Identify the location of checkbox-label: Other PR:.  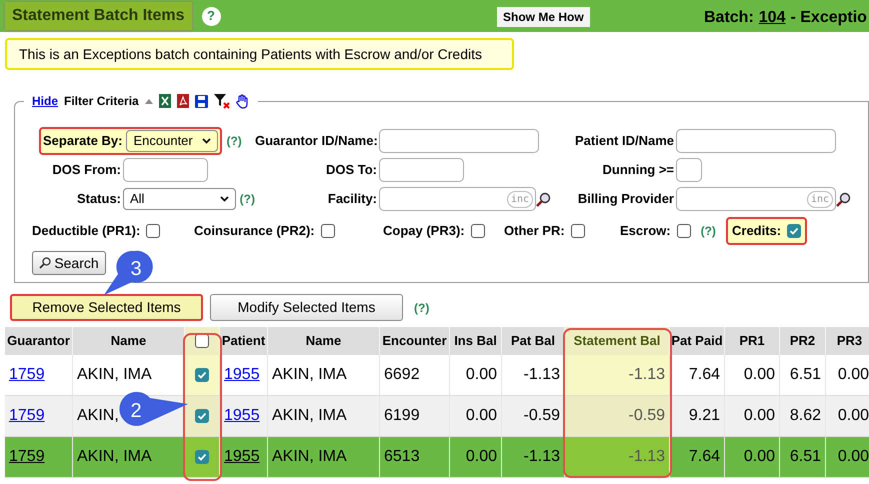
(534, 231).